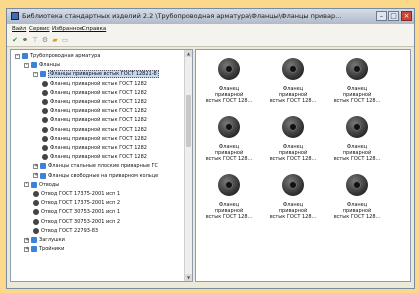 The width and height of the screenshot is (419, 293). What do you see at coordinates (15, 16) in the screenshot?
I see `app-icon` at bounding box center [15, 16].